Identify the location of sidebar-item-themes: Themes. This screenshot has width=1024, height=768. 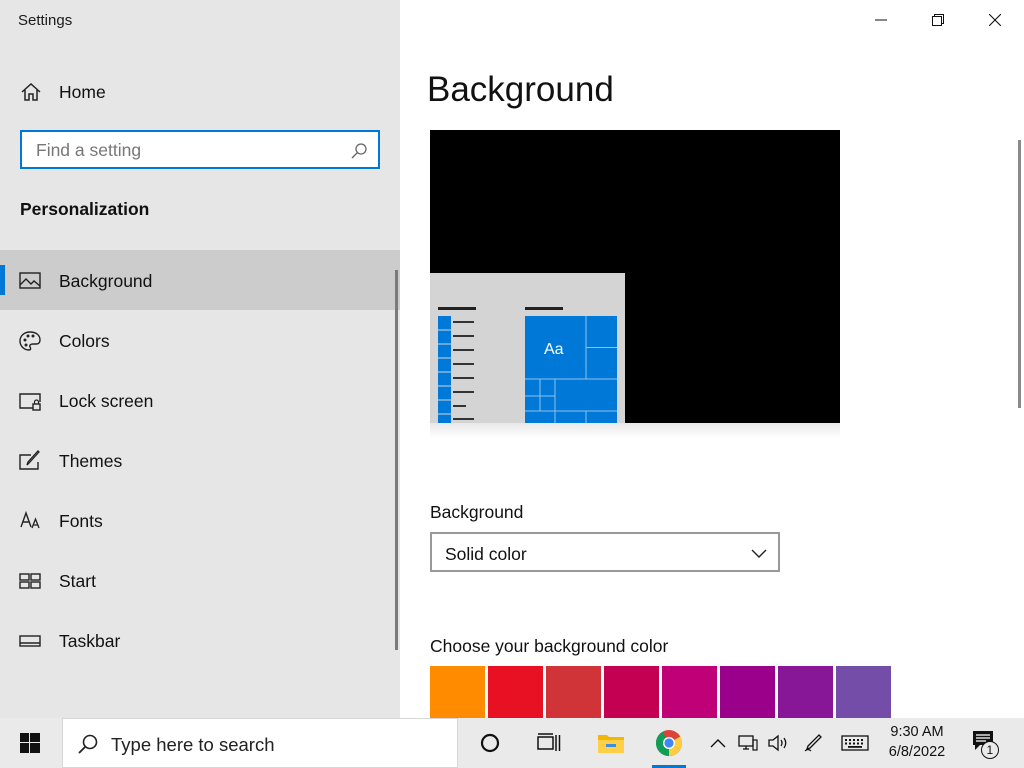
(200, 460).